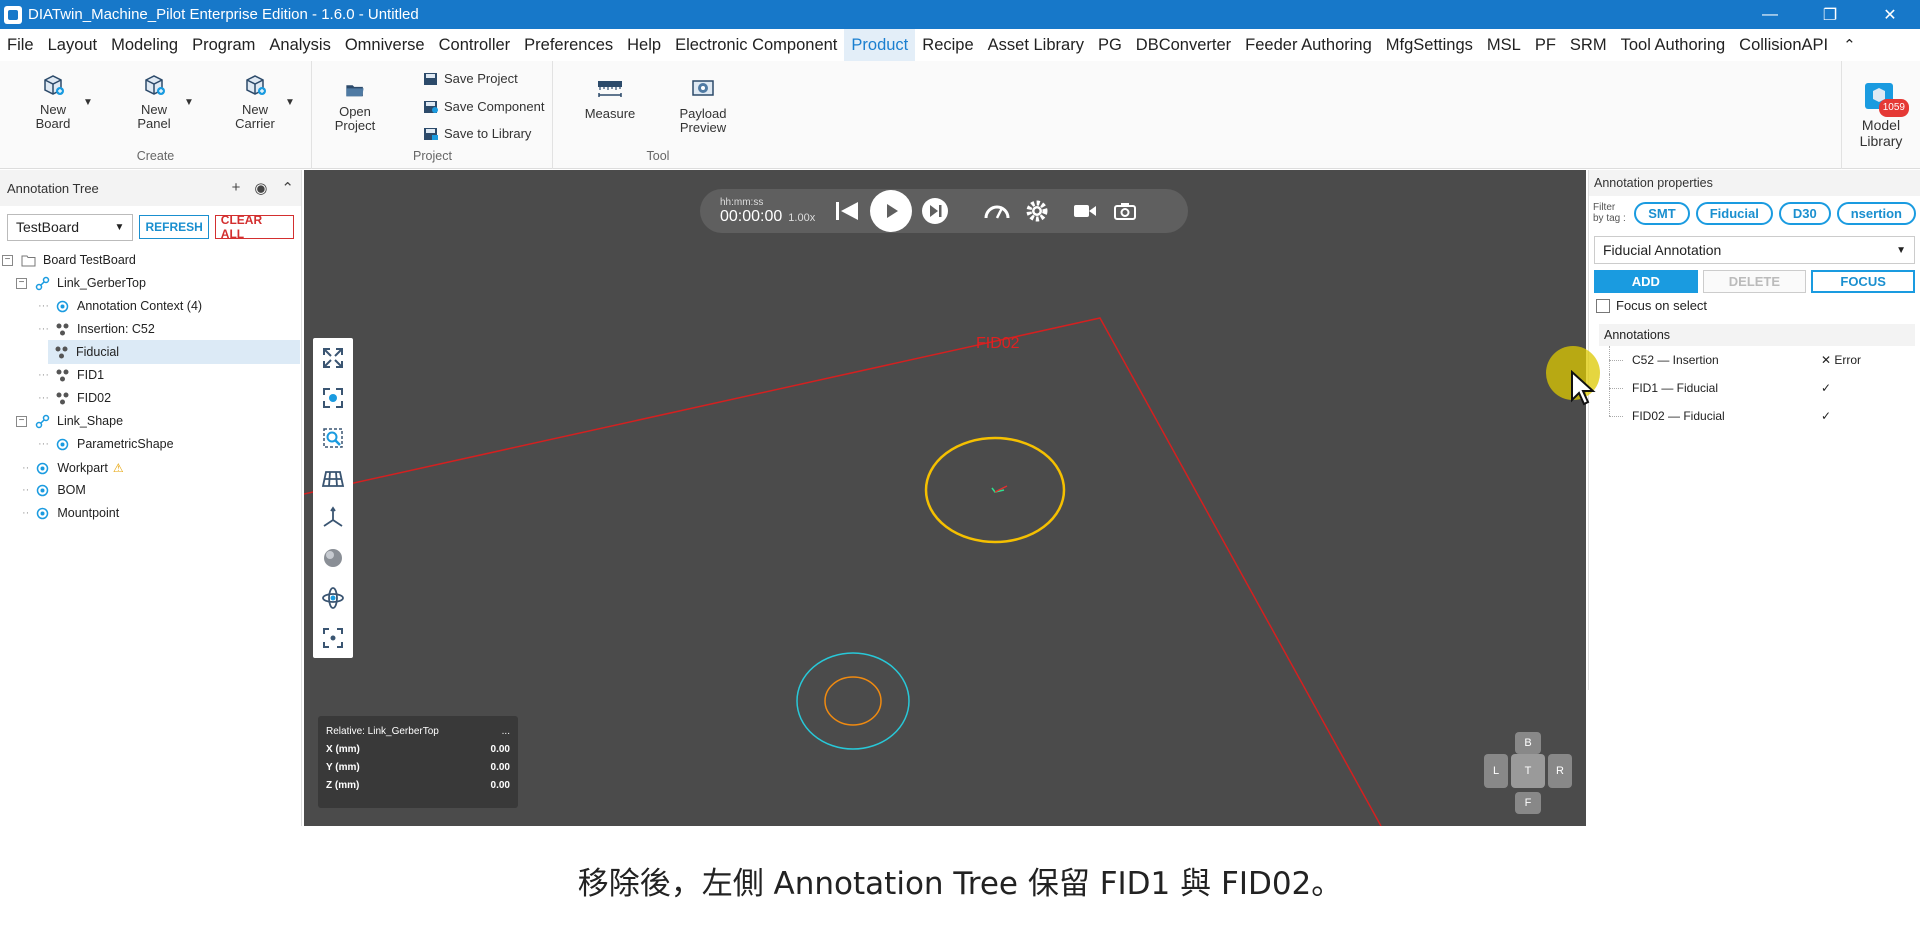 This screenshot has height=950, width=1920. Describe the element at coordinates (1673, 45) in the screenshot. I see `menu-tool-authoring: Tool Authoring` at that location.